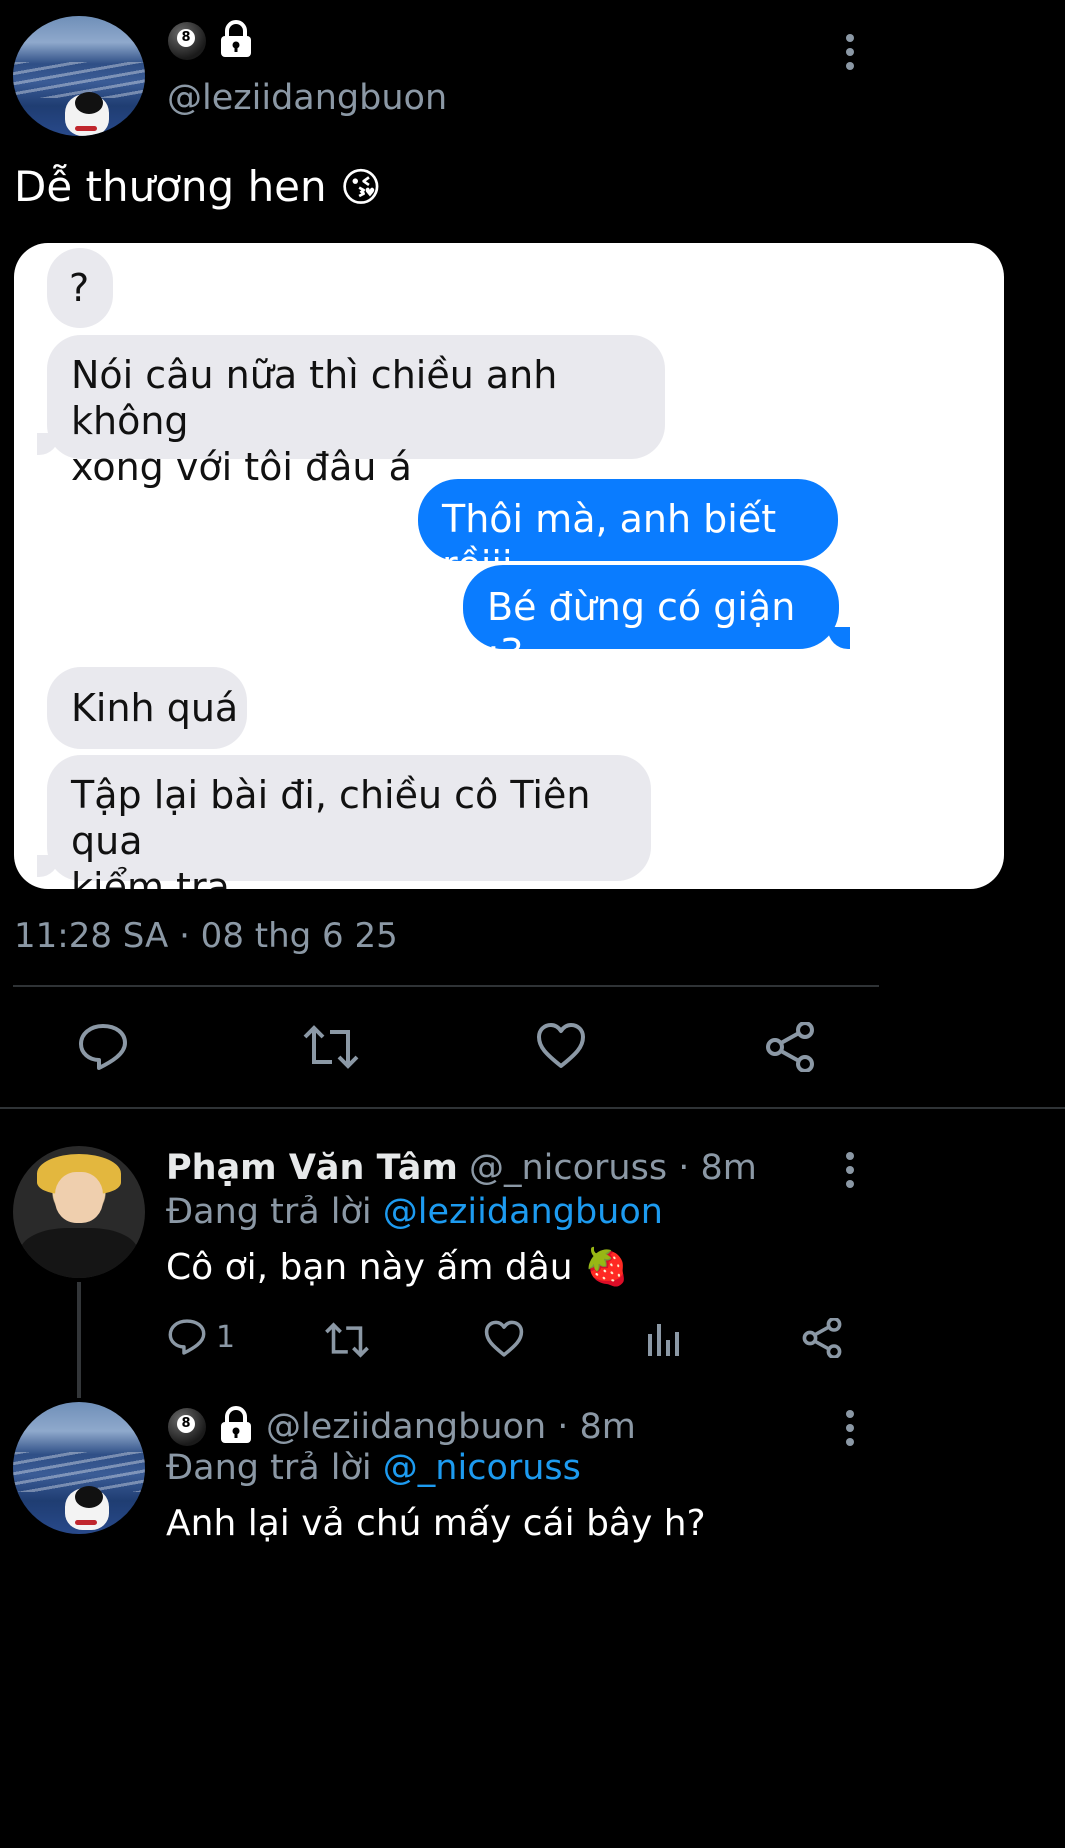 The height and width of the screenshot is (1848, 1065). I want to click on chat-bubble-incoming: ?, so click(80, 288).